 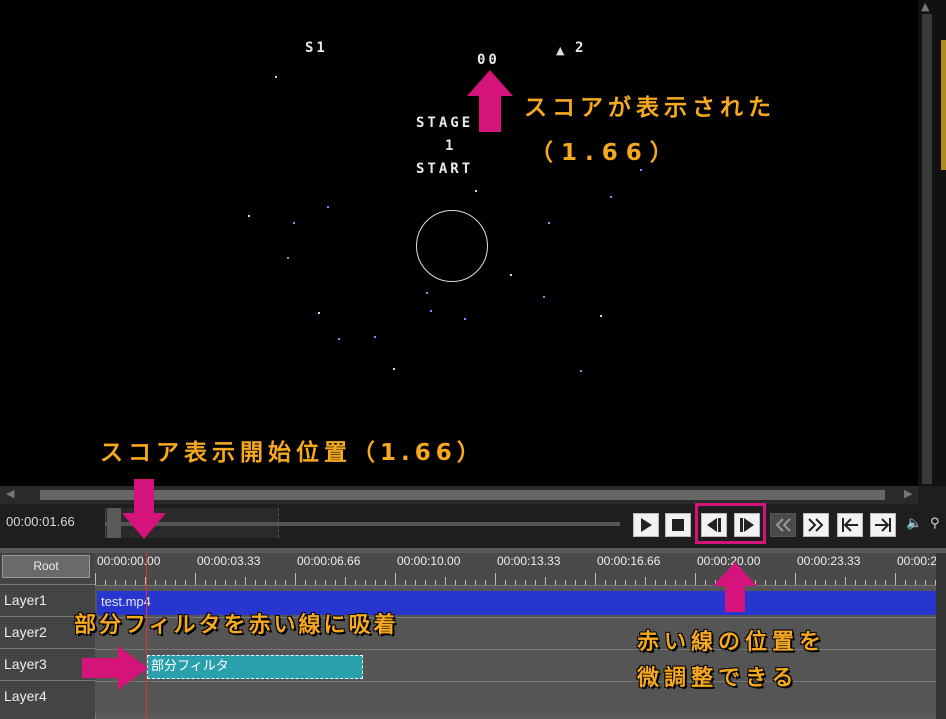 What do you see at coordinates (605, 153) in the screenshot?
I see `annotation-score-time: （1.66）` at bounding box center [605, 153].